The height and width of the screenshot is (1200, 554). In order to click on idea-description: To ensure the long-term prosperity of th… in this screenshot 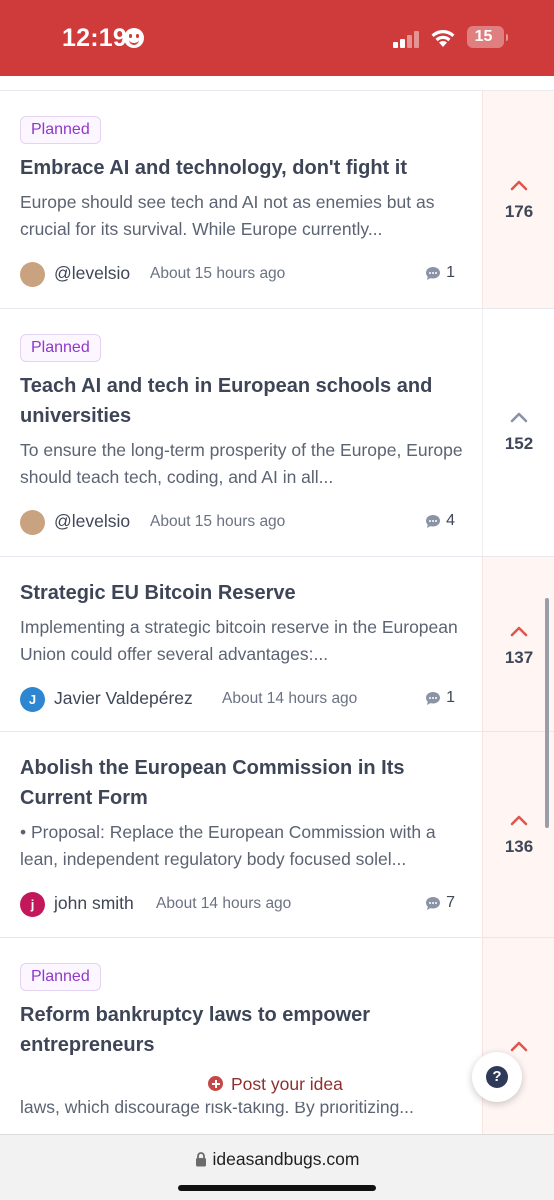, I will do `click(241, 463)`.